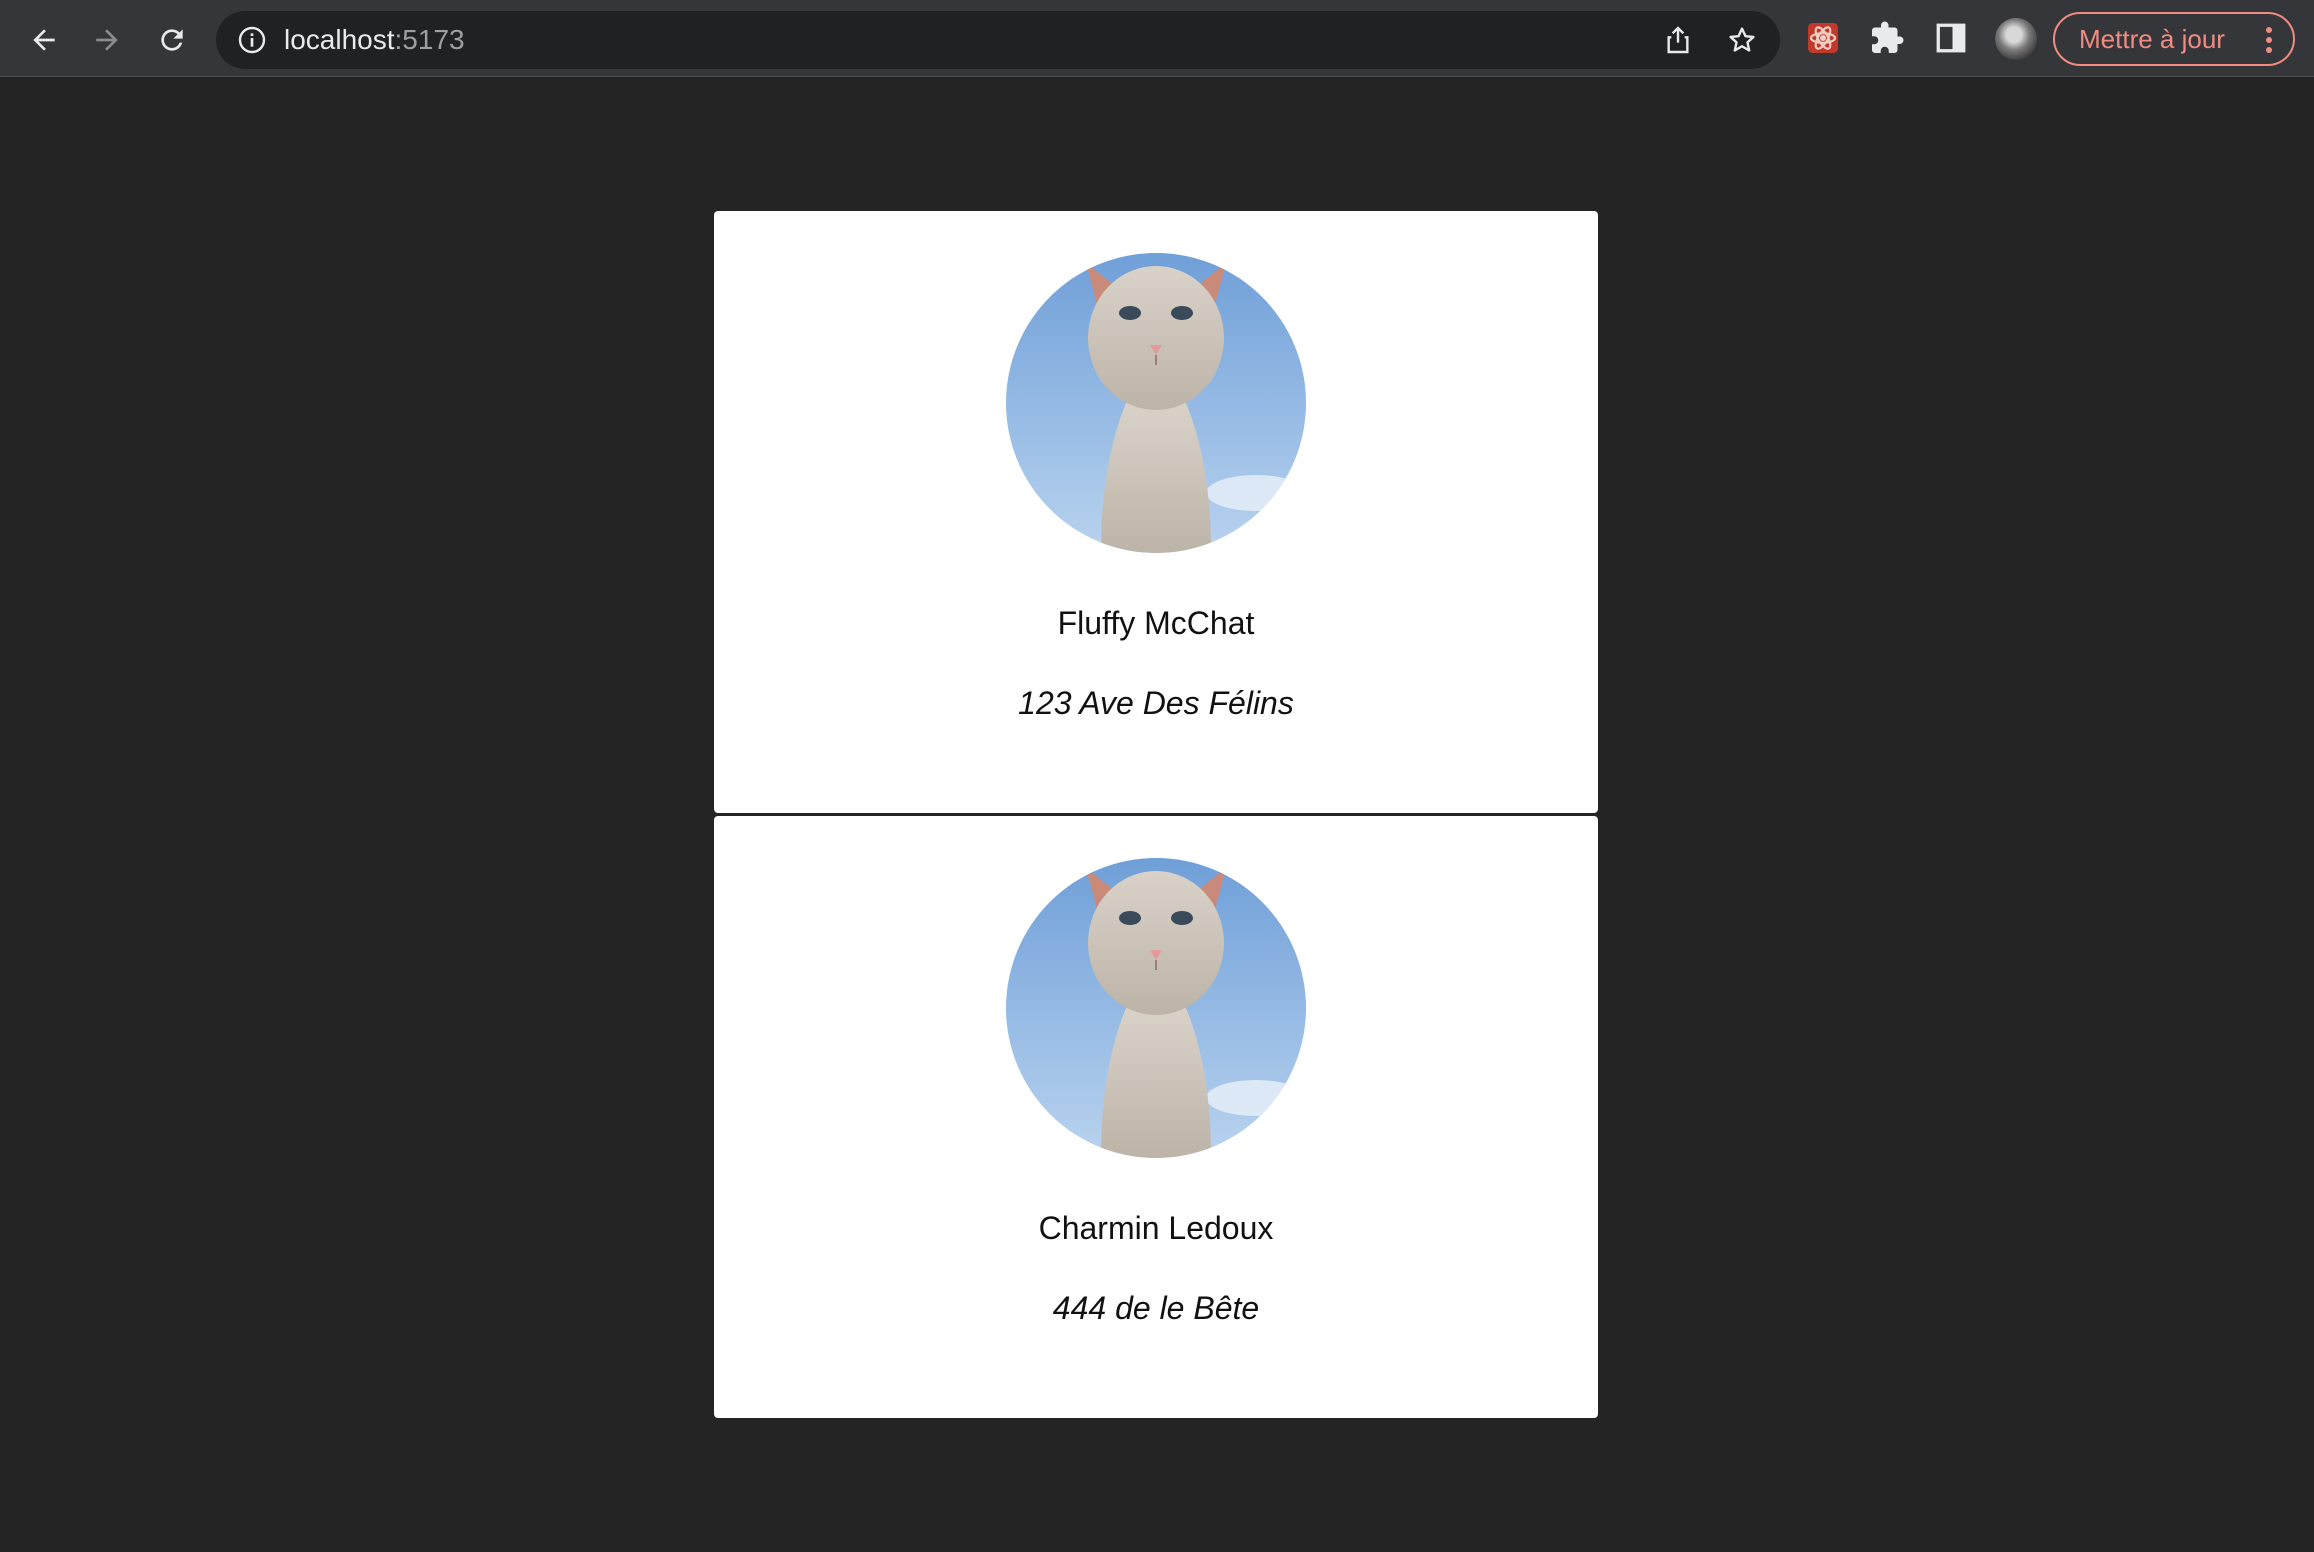 The height and width of the screenshot is (1552, 2314). What do you see at coordinates (1823, 38) in the screenshot?
I see `extension-icon` at bounding box center [1823, 38].